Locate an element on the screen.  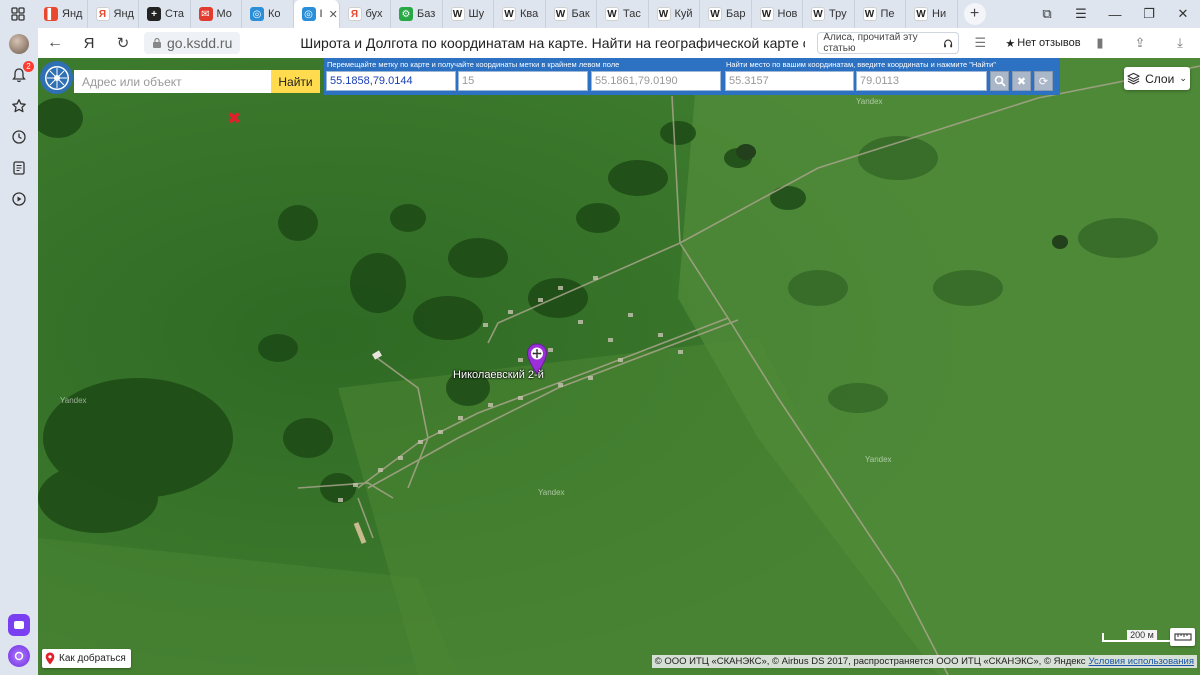
place-name-label: Николаевский 2-й is located at coordinates (498, 375).